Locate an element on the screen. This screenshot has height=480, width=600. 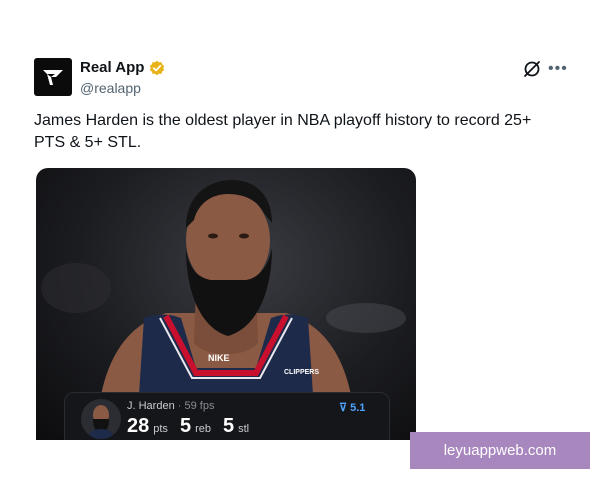
real-app-logo-icon is located at coordinates (53, 77).